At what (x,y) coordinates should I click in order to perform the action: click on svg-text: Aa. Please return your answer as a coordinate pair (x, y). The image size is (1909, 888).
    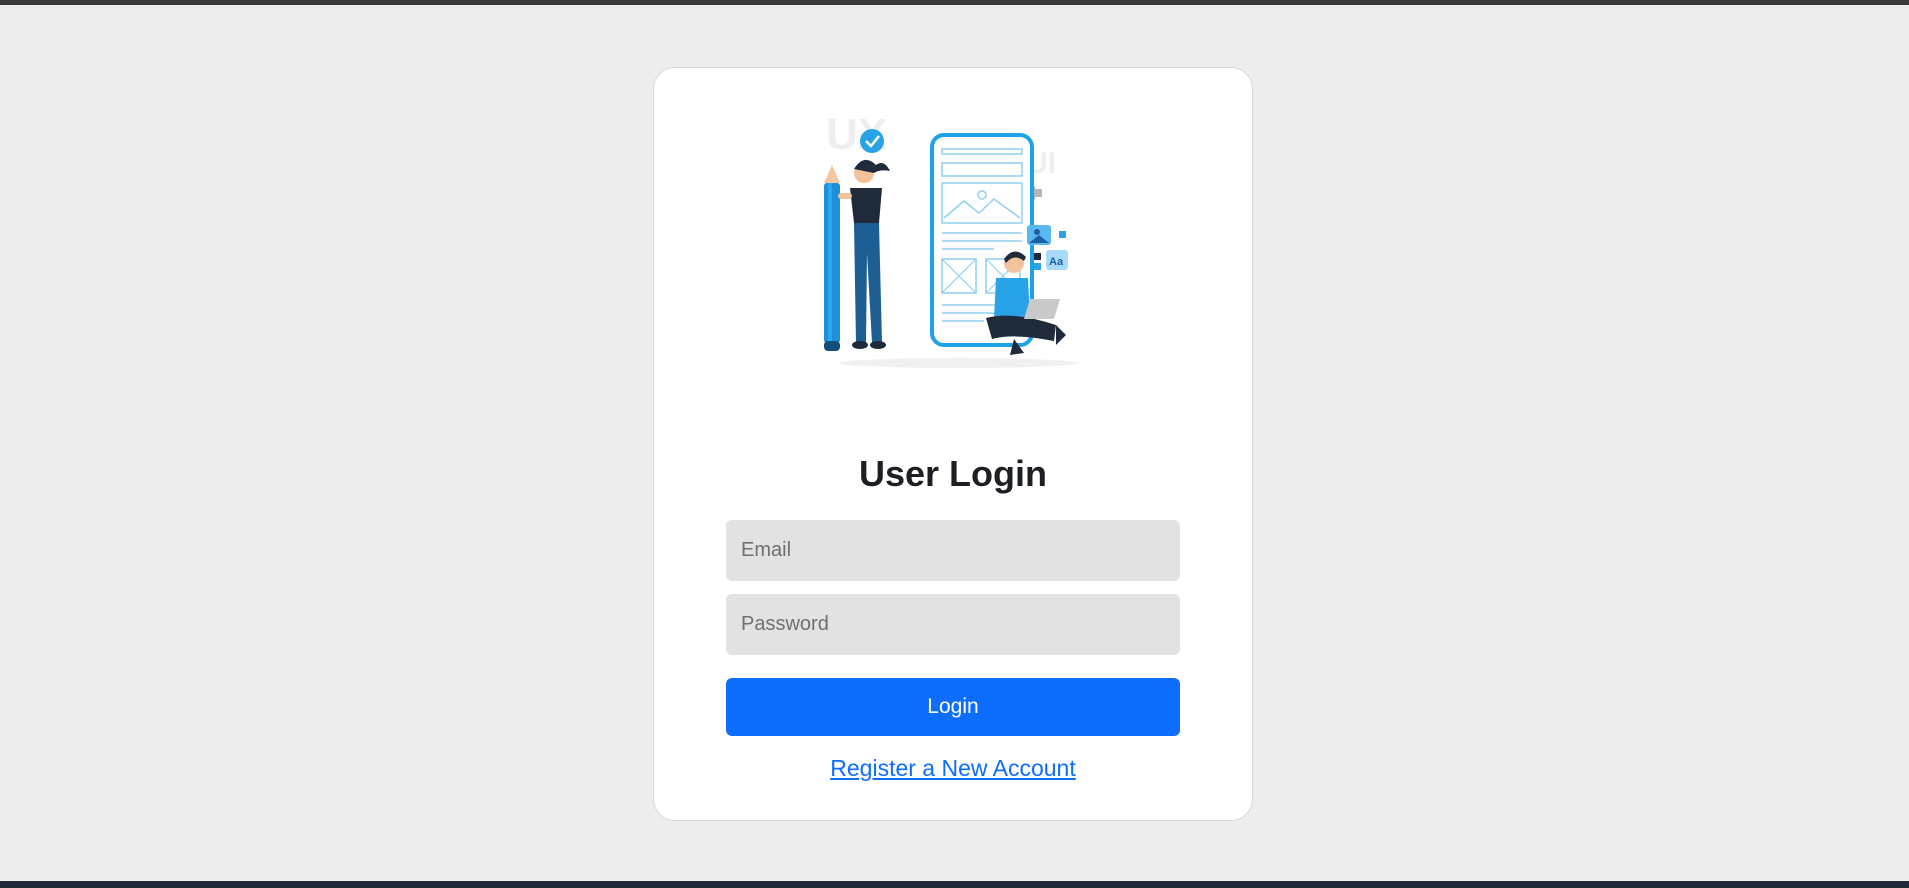
    Looking at the image, I should click on (1056, 262).